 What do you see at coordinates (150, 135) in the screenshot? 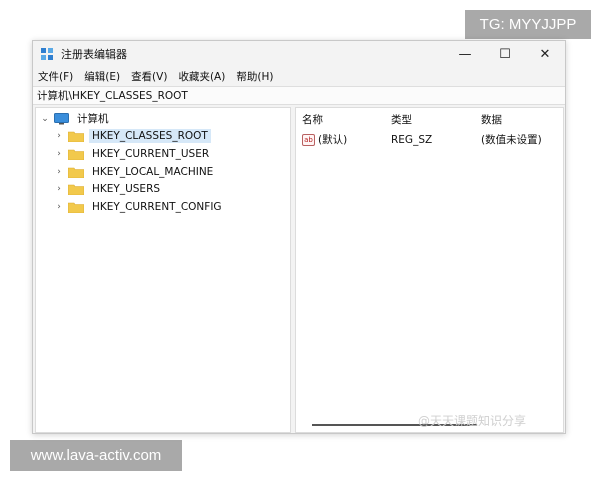
I see `tree-item-label: HKEY_CLASSES_ROOT` at bounding box center [150, 135].